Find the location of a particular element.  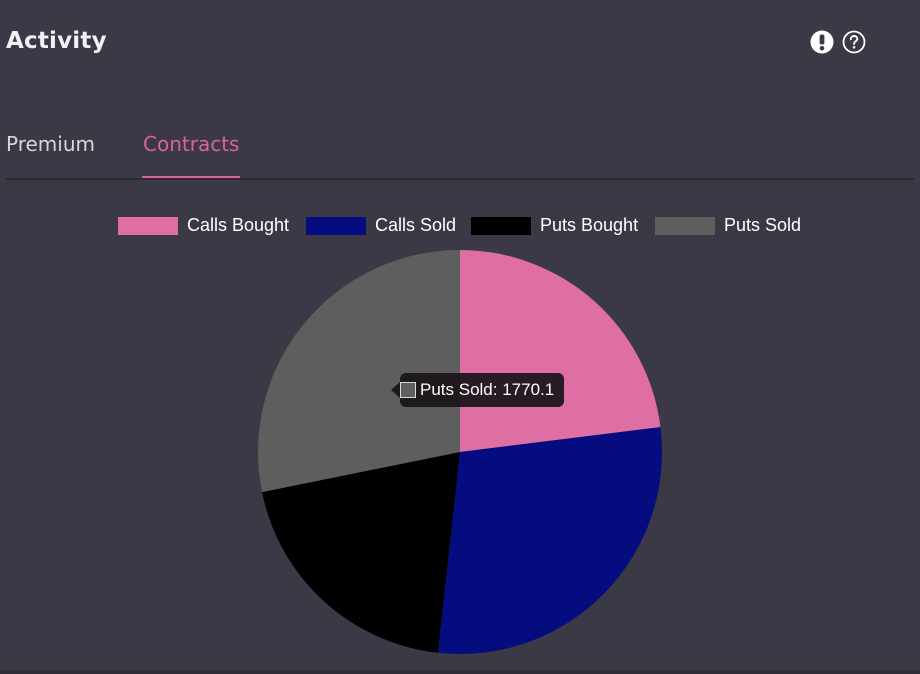

active-tab-indicator is located at coordinates (191, 177).